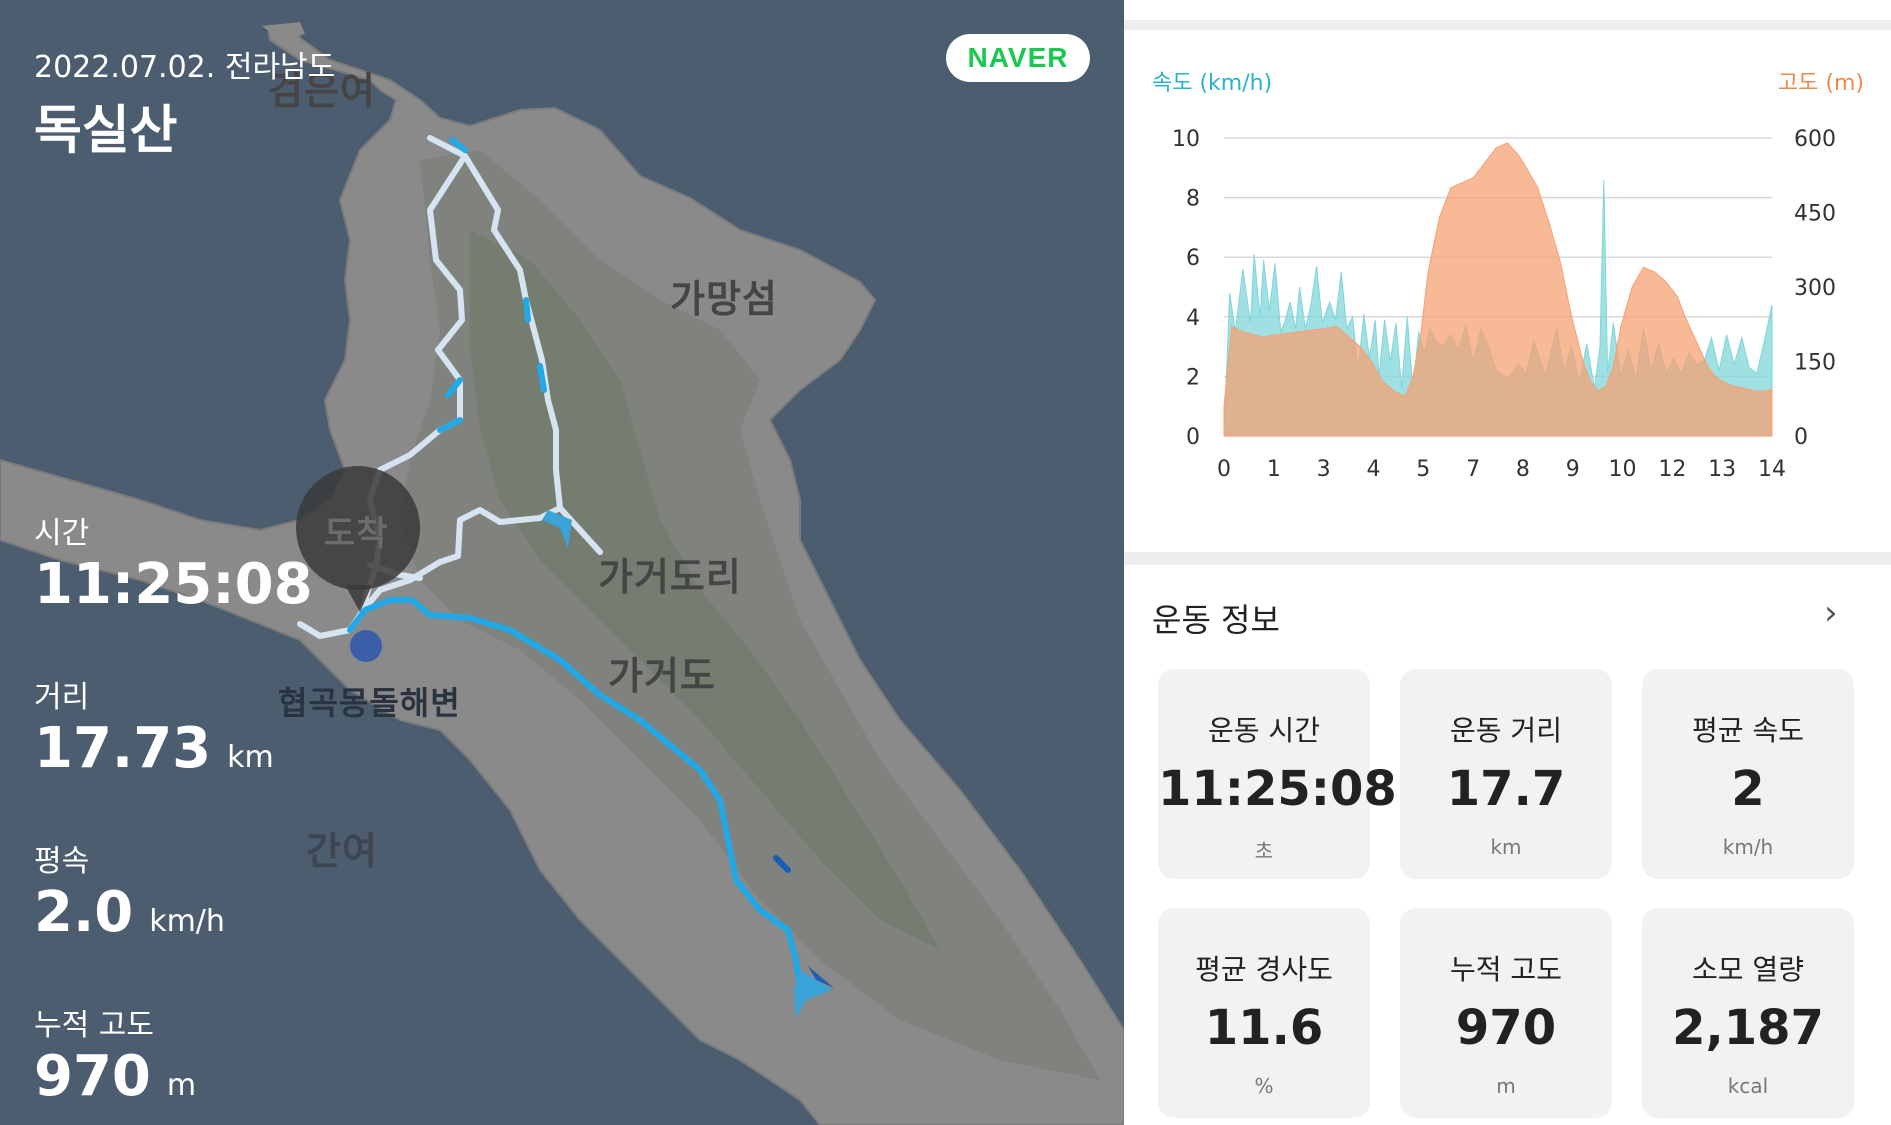  Describe the element at coordinates (1212, 83) in the screenshot. I see `chart-ylabel-left: 속도 (km/h)` at that location.